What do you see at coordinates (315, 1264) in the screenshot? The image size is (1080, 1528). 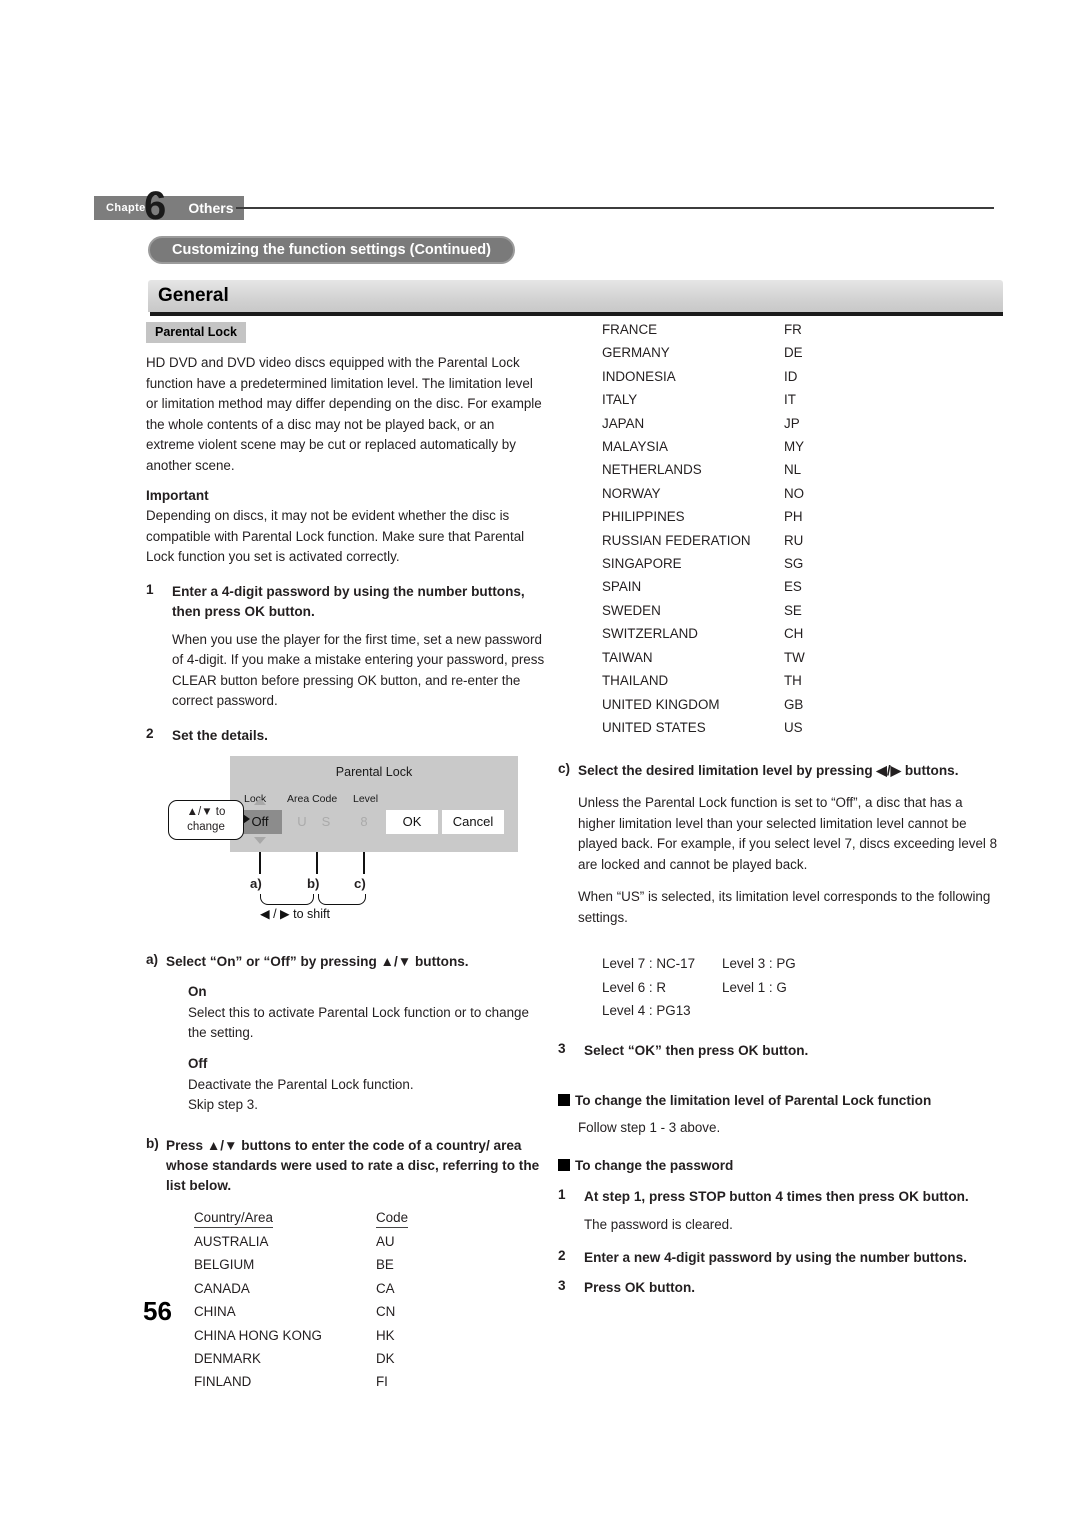 I see `country-row: BELGIUM BE` at bounding box center [315, 1264].